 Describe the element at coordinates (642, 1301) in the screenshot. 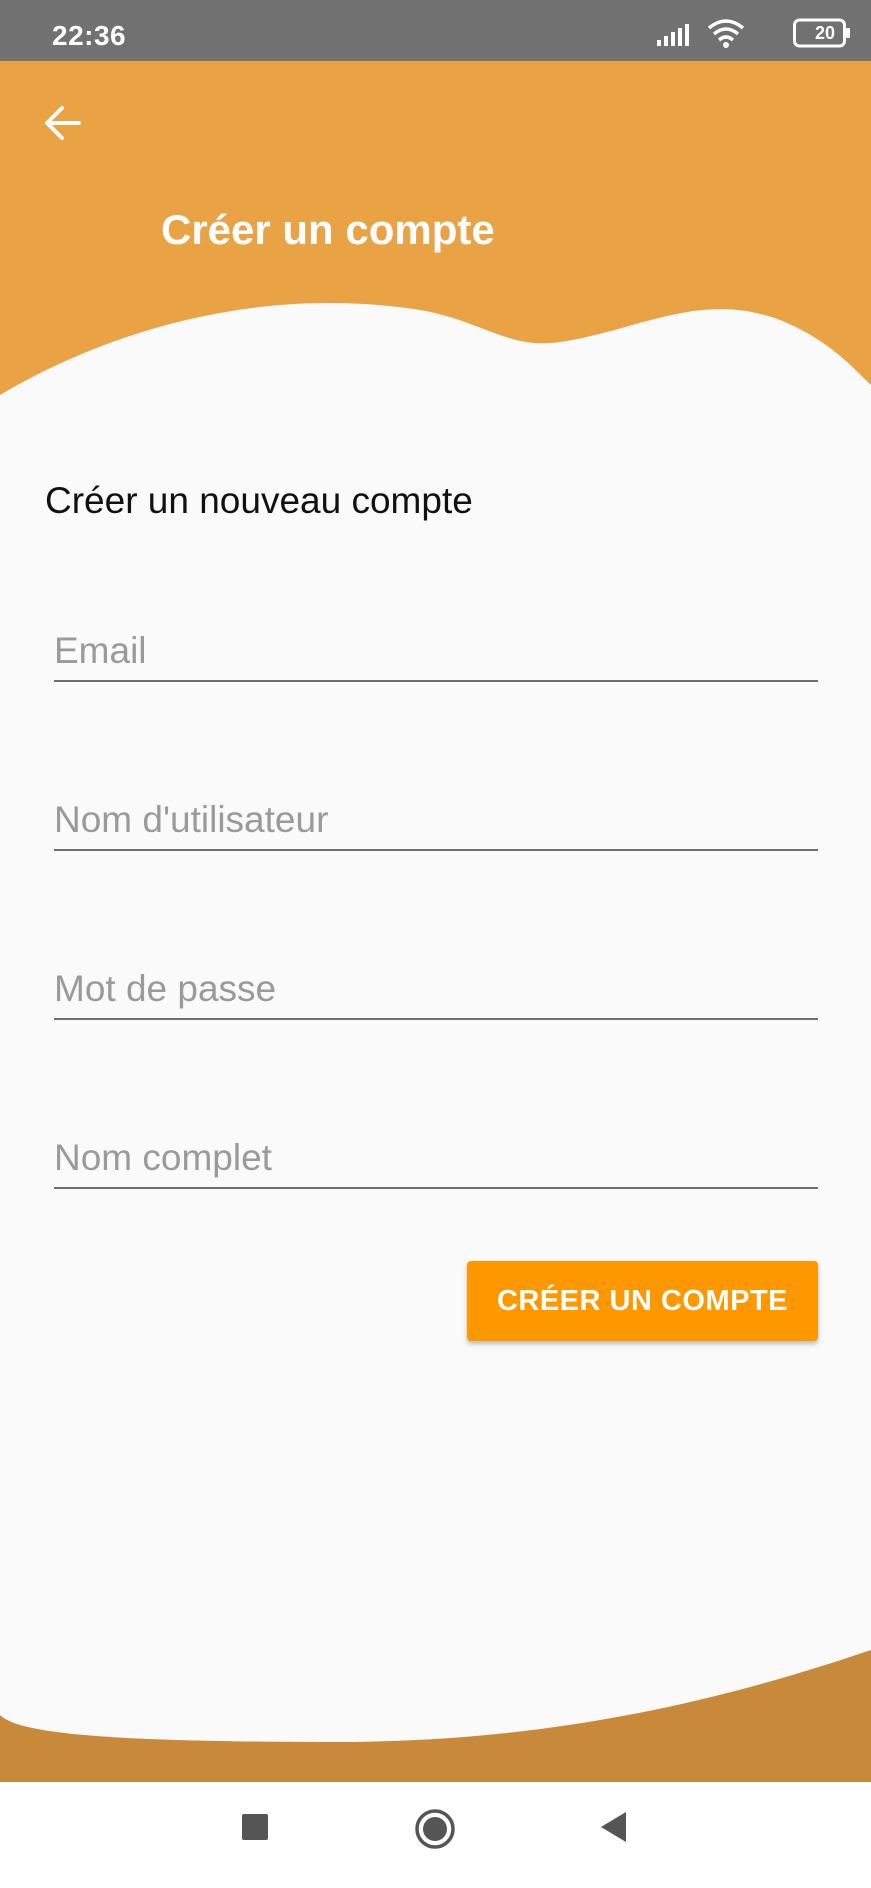

I see `create-account-button: CRÉER UN COMPTE` at that location.